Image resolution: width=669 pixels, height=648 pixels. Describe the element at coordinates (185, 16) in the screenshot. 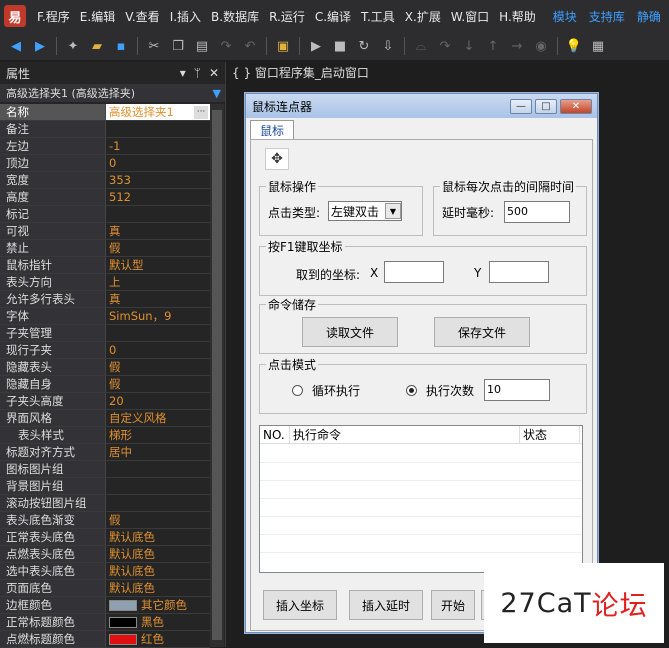

I see `menu-insert: I.插入` at that location.